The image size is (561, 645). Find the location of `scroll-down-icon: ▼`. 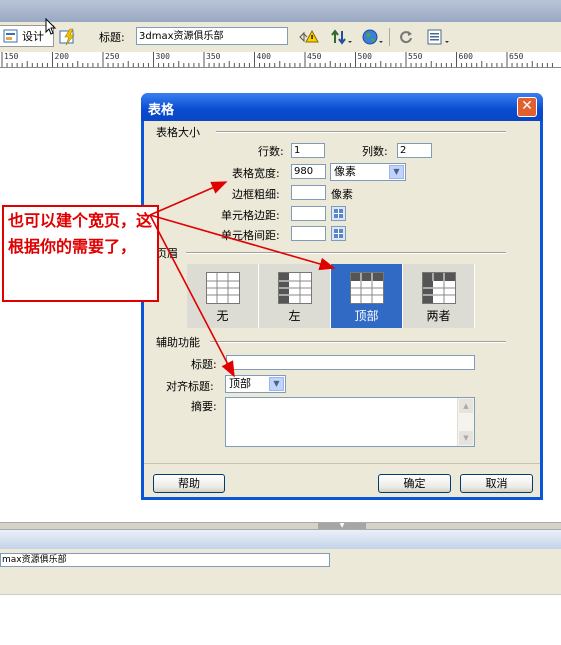

scroll-down-icon: ▼ is located at coordinates (466, 438).